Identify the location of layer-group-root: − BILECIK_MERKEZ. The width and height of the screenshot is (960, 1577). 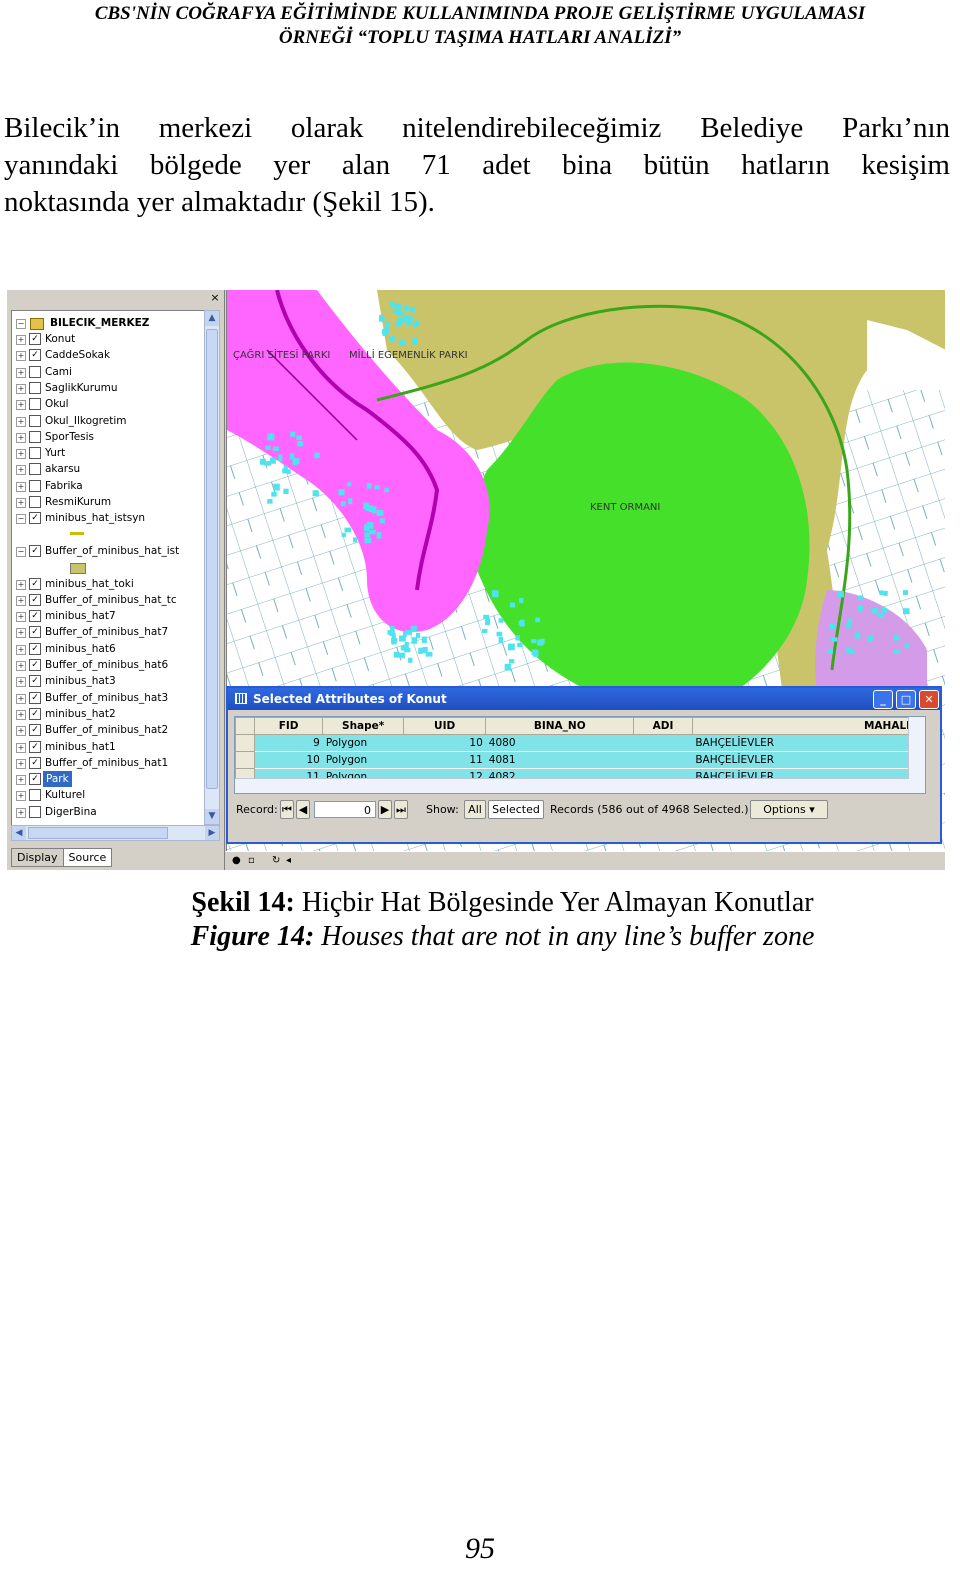
(109, 323).